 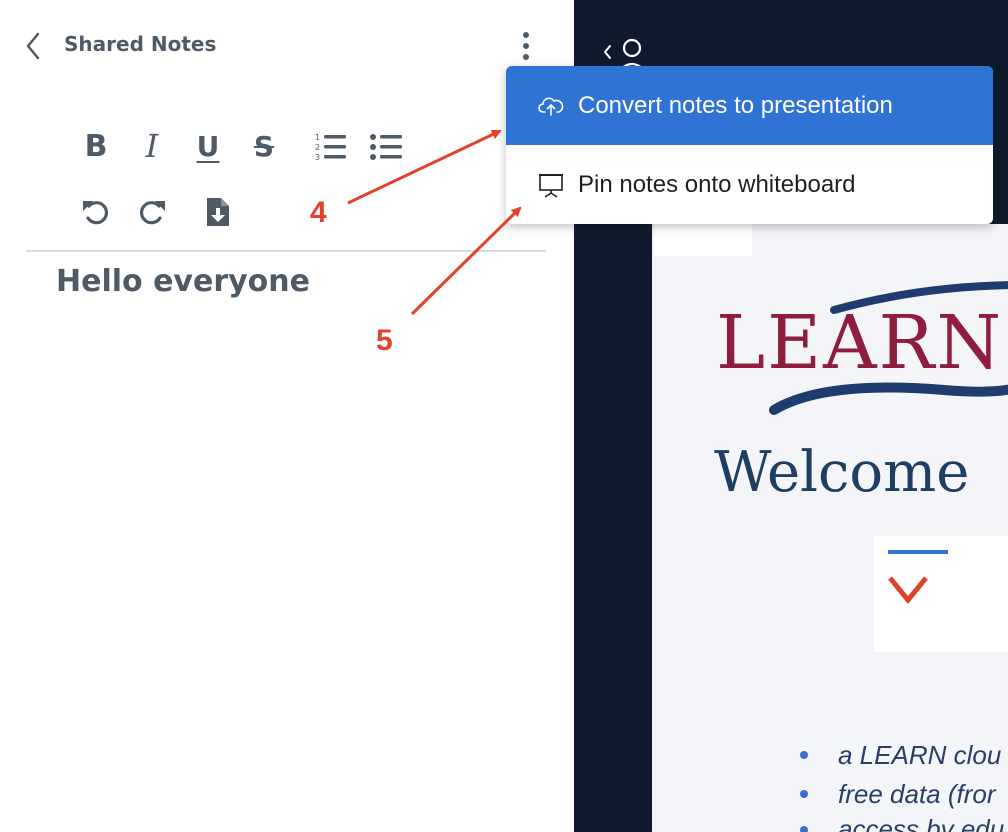 I want to click on bold-button: B, so click(x=96, y=146).